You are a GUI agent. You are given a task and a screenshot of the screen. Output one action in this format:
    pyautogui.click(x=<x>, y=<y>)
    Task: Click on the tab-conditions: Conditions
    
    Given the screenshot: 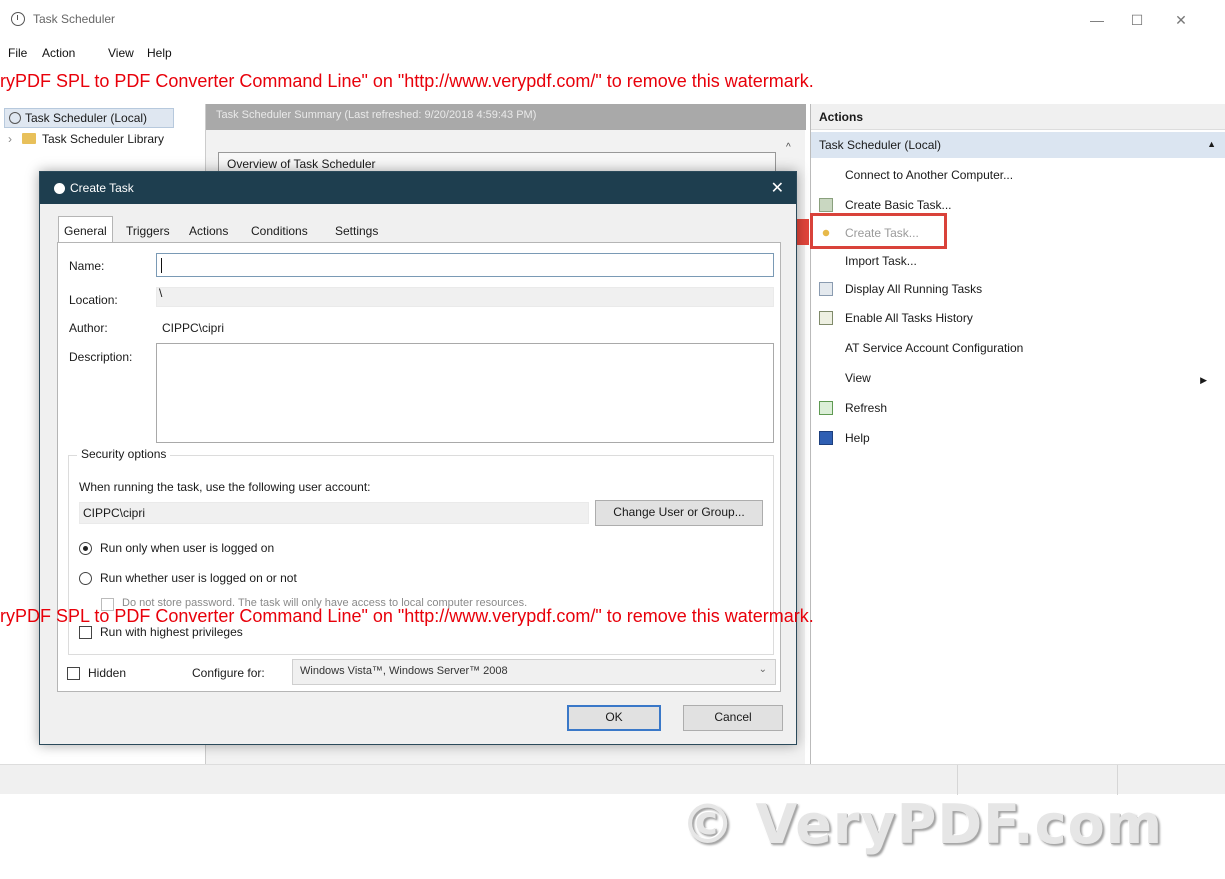 What is the action you would take?
    pyautogui.click(x=279, y=230)
    